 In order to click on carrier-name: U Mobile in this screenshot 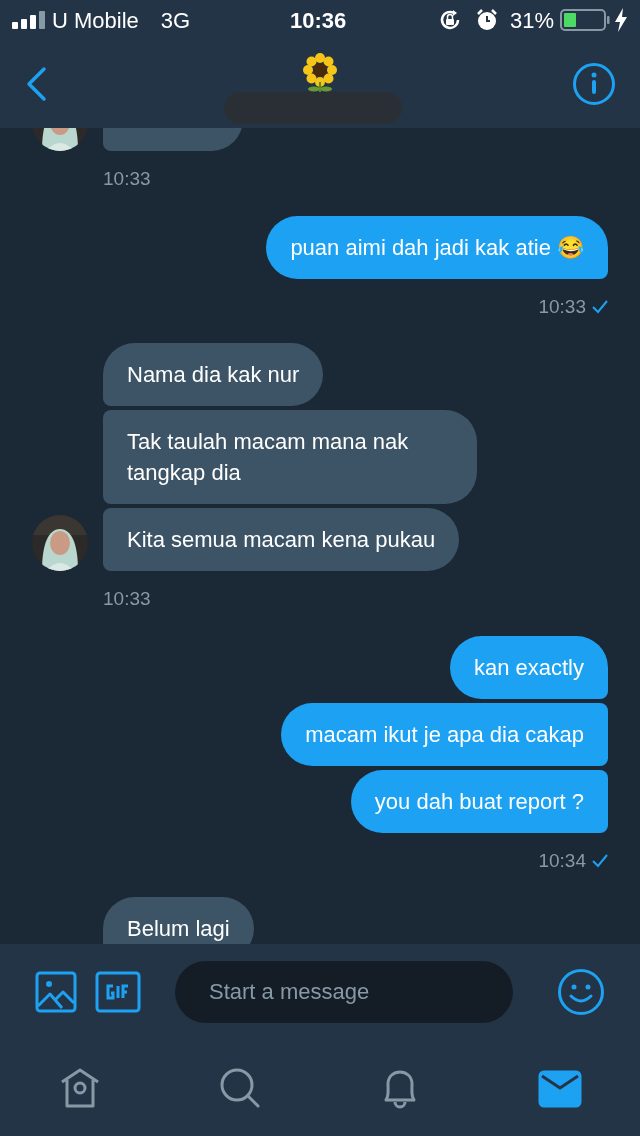, I will do `click(95, 20)`.